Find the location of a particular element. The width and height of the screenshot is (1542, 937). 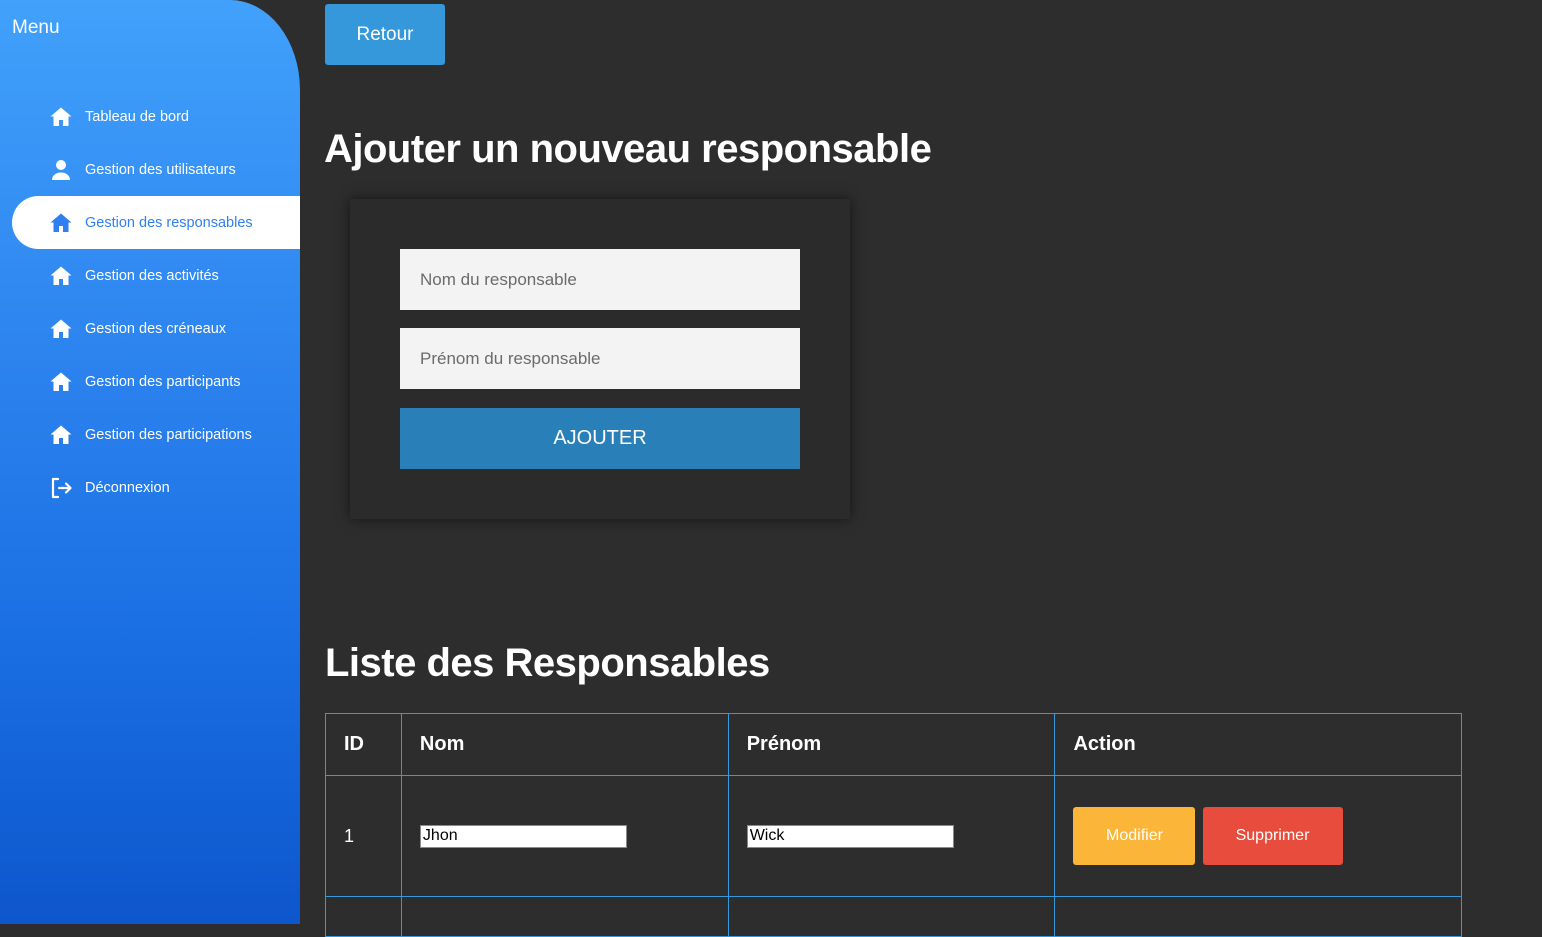

modify-button: Modifier is located at coordinates (1134, 836).